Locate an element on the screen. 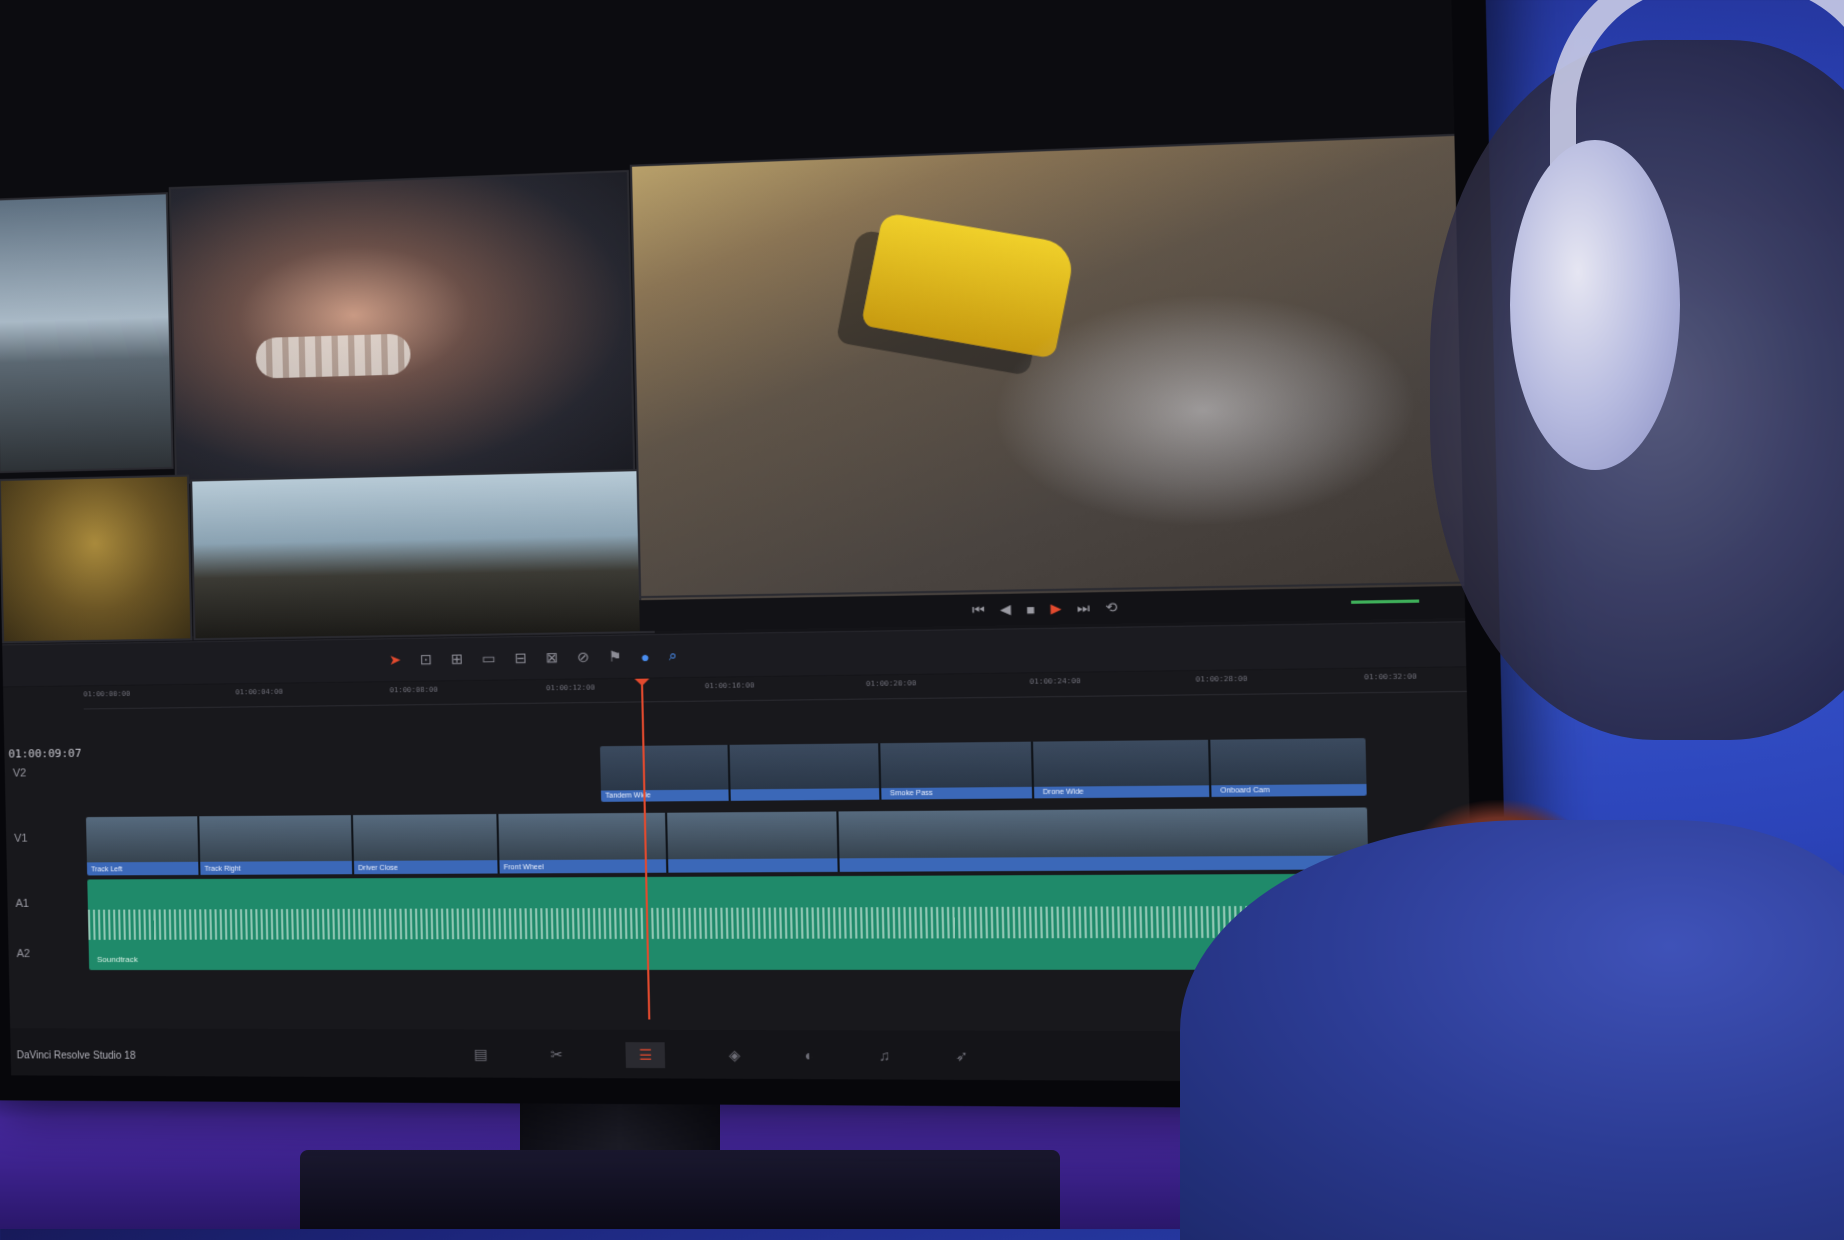  ruler-tick: 01:00:04:00 is located at coordinates (259, 692).